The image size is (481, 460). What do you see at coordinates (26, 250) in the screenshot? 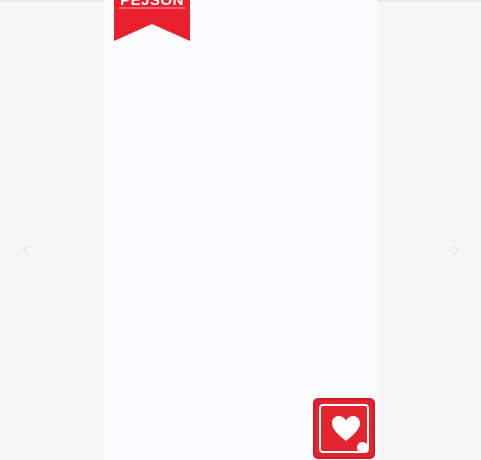
I see `chevron-left-icon: ‹` at bounding box center [26, 250].